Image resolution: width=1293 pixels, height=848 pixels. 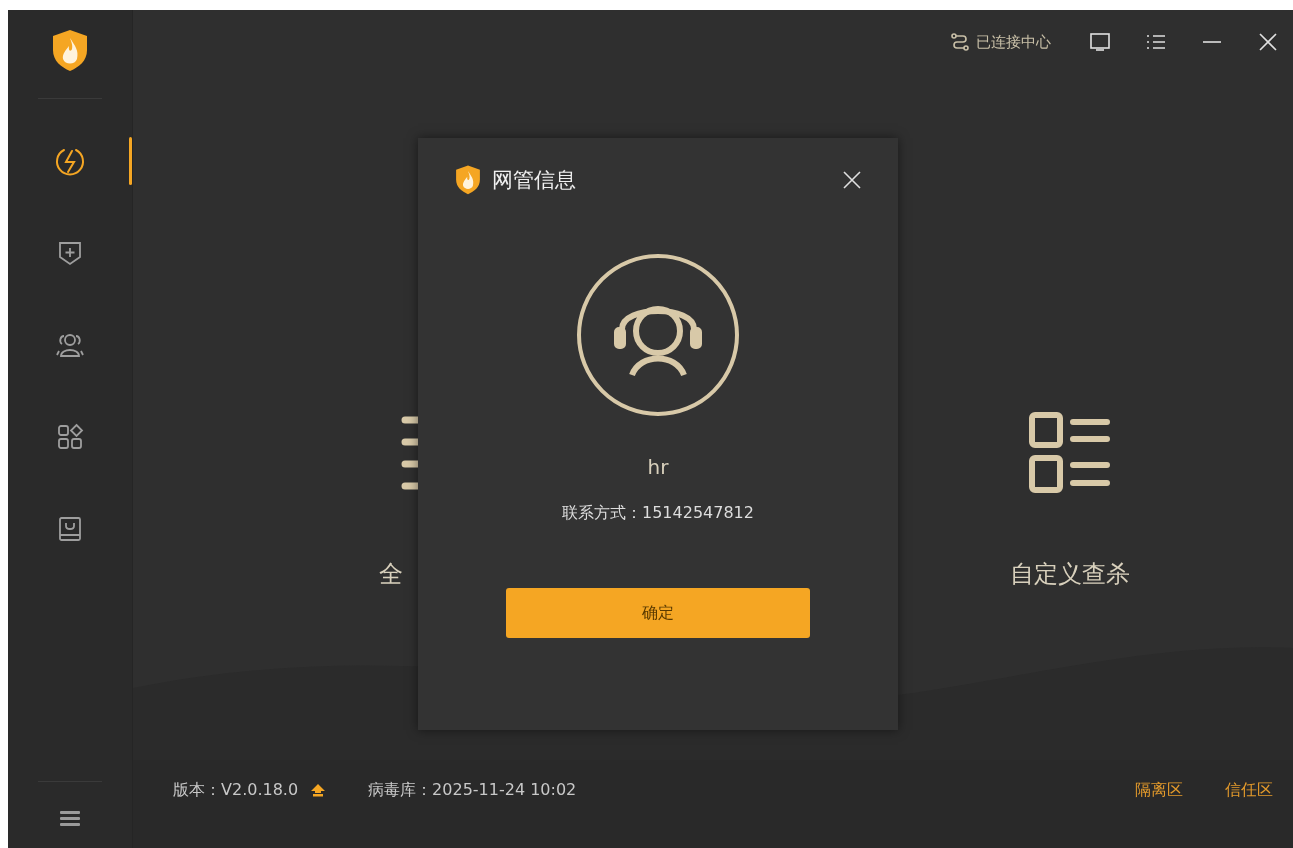 I want to click on upgrade-icon, so click(x=318, y=790).